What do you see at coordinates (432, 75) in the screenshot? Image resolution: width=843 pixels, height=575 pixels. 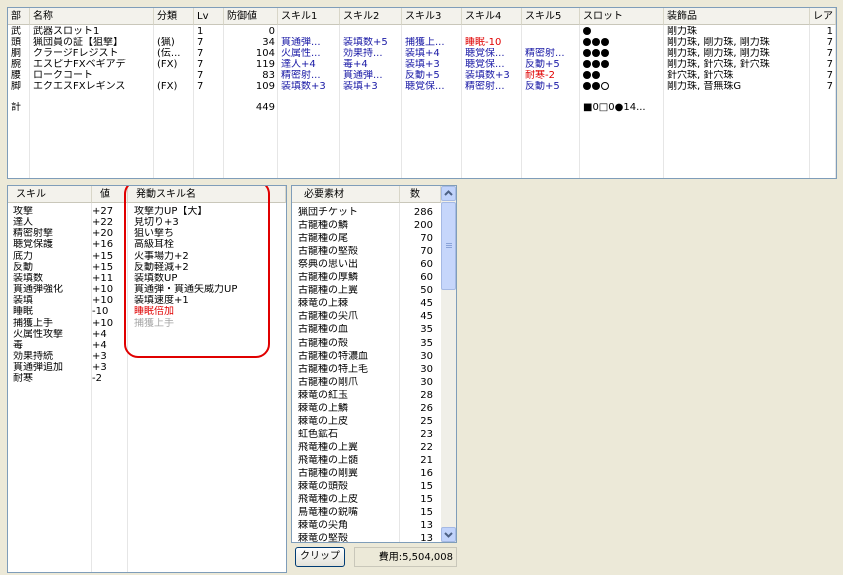 I see `equipment-s3-cell: 反動+5` at bounding box center [432, 75].